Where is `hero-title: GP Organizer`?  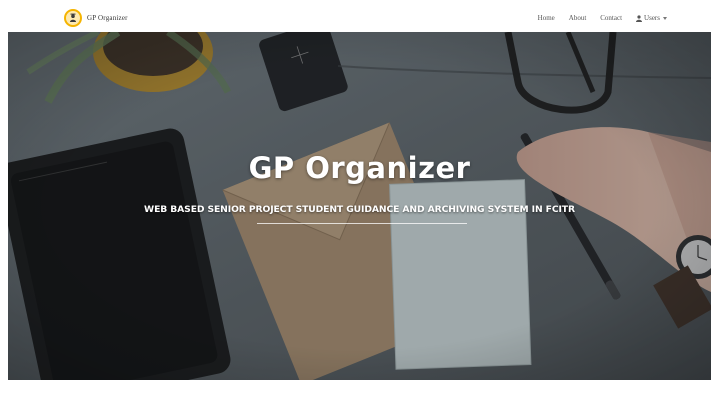 hero-title: GP Organizer is located at coordinates (359, 168).